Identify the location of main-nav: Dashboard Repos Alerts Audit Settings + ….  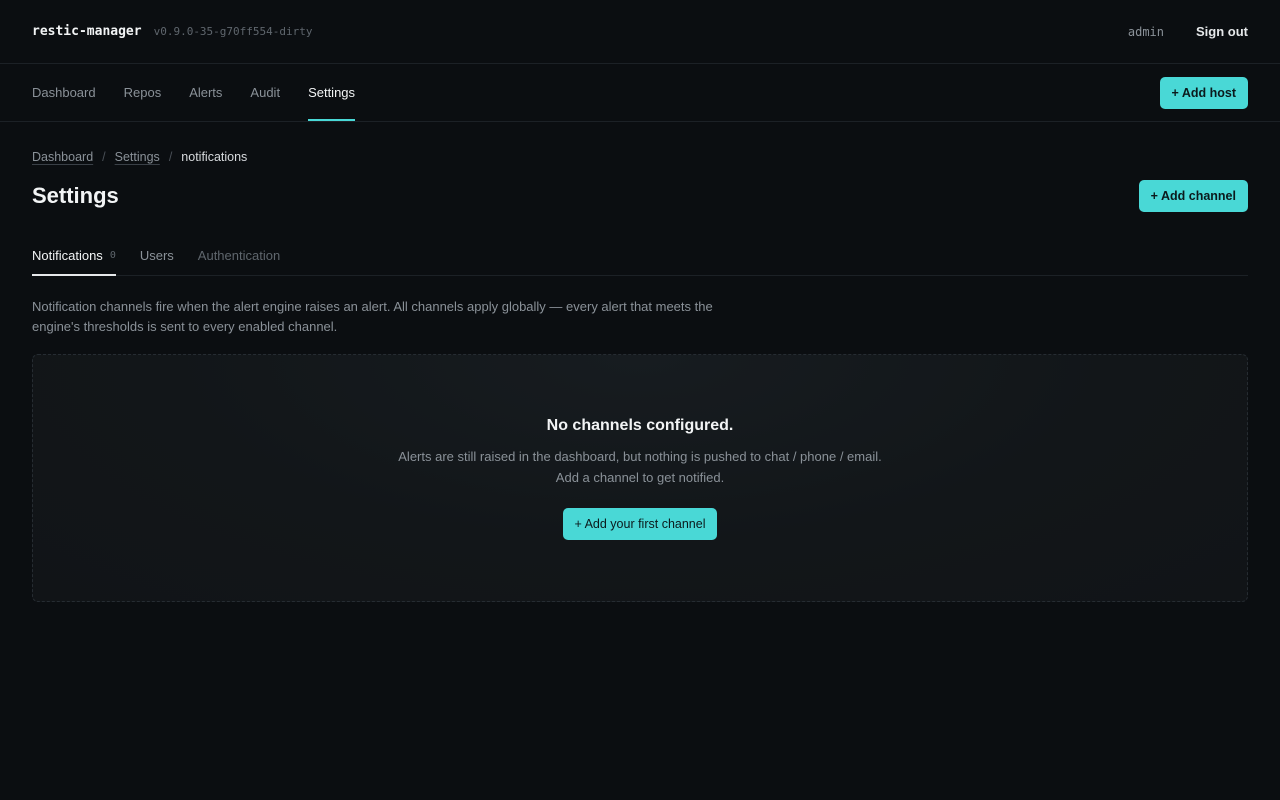
(640, 93).